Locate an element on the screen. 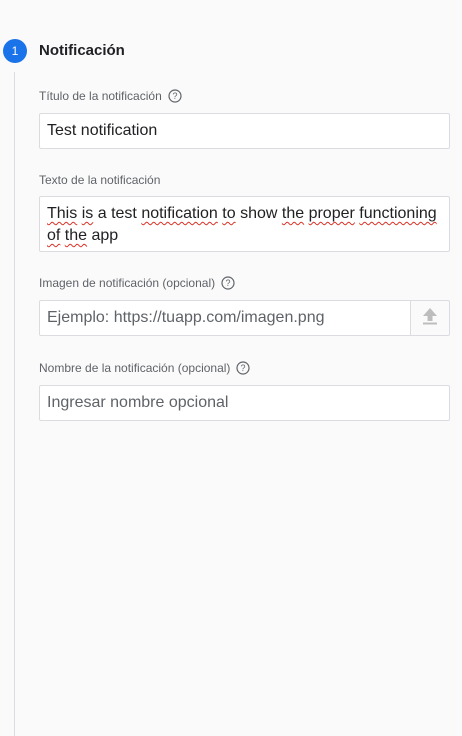 This screenshot has height=736, width=462. name-input: Ingresar nombre opcional is located at coordinates (244, 403).